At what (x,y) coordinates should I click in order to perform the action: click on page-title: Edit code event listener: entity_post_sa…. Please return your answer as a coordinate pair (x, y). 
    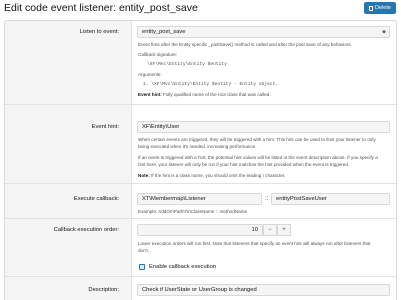
    Looking at the image, I should click on (101, 8).